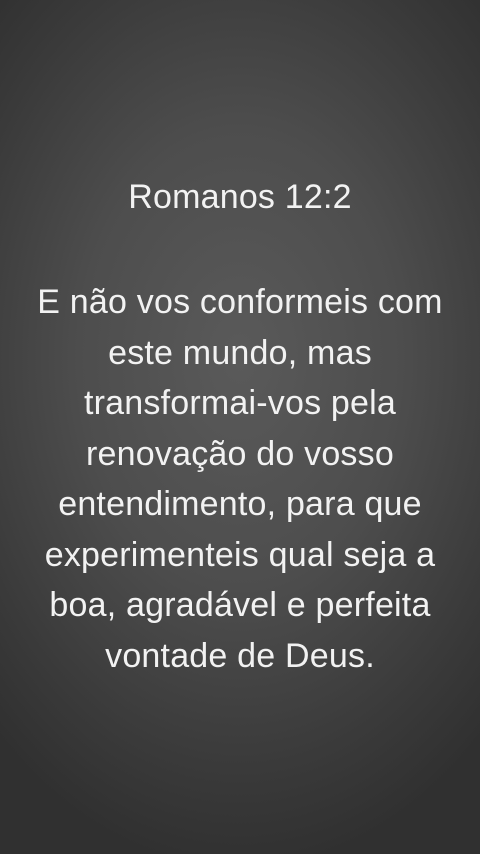  What do you see at coordinates (240, 197) in the screenshot?
I see `verse-reference: Romanos 12:2` at bounding box center [240, 197].